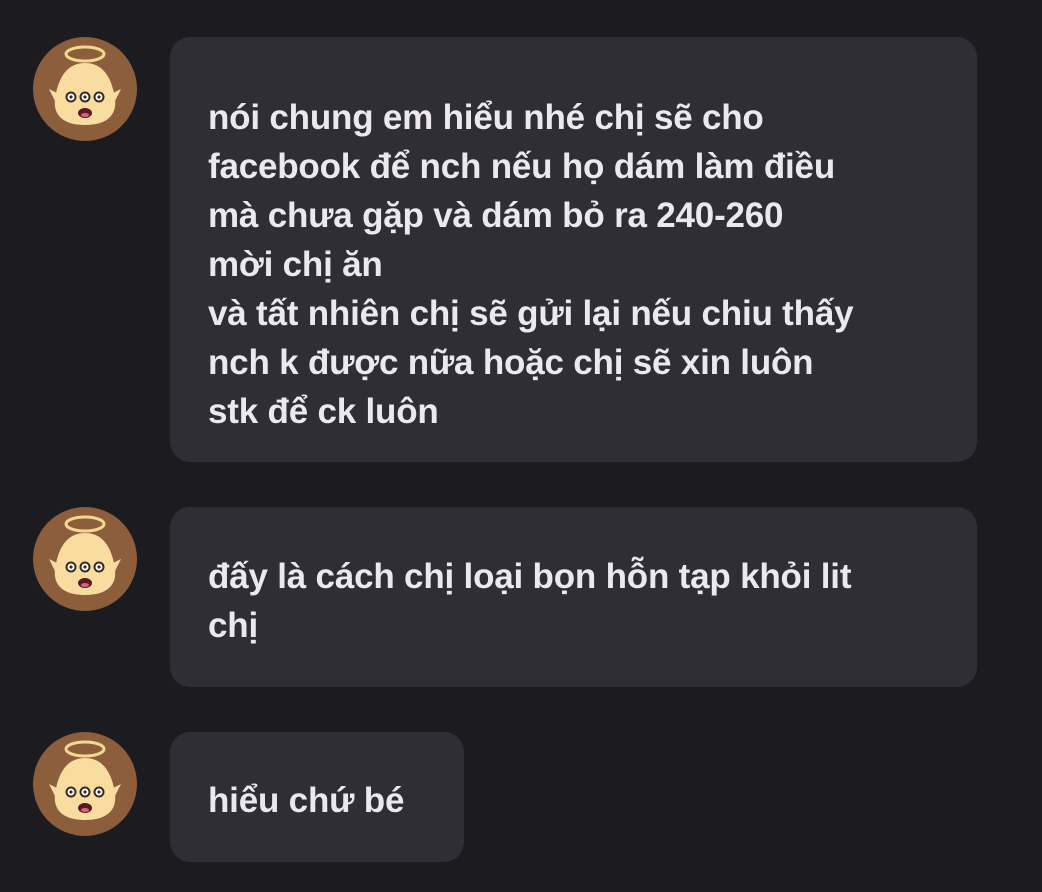  I want to click on message-text-line: stk để ck luôn, so click(323, 411).